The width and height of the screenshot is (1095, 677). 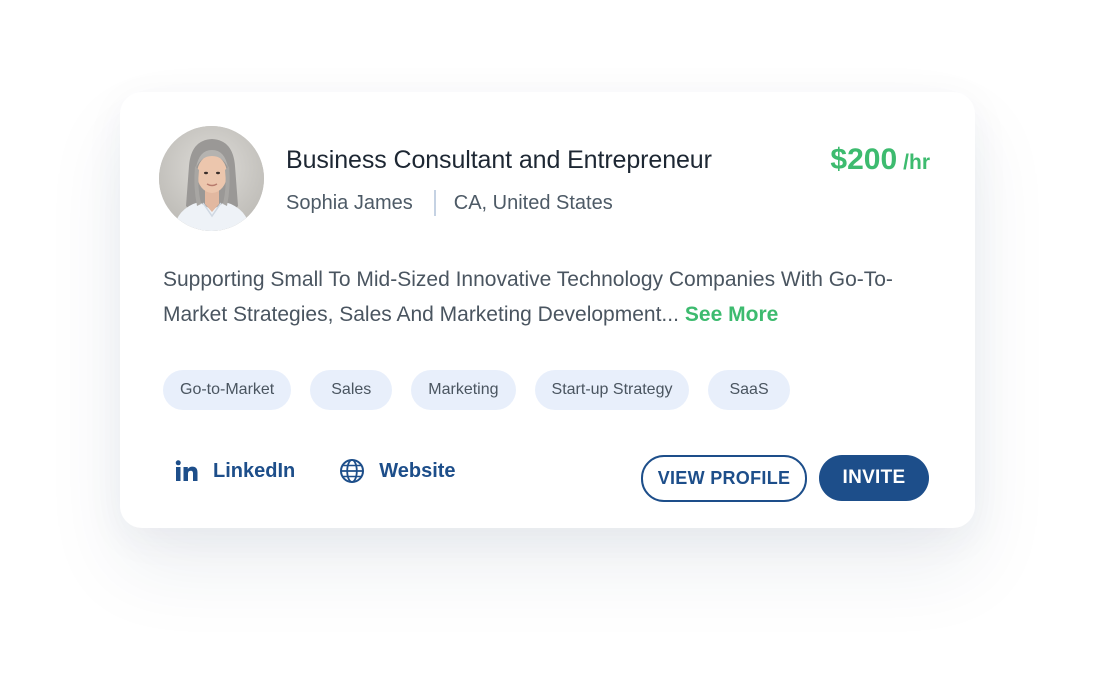 I want to click on avatar-image, so click(x=211, y=178).